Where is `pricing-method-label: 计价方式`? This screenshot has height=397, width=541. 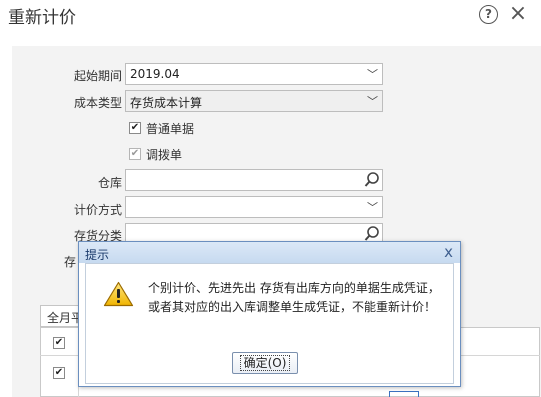 pricing-method-label: 计价方式 is located at coordinates (97, 210).